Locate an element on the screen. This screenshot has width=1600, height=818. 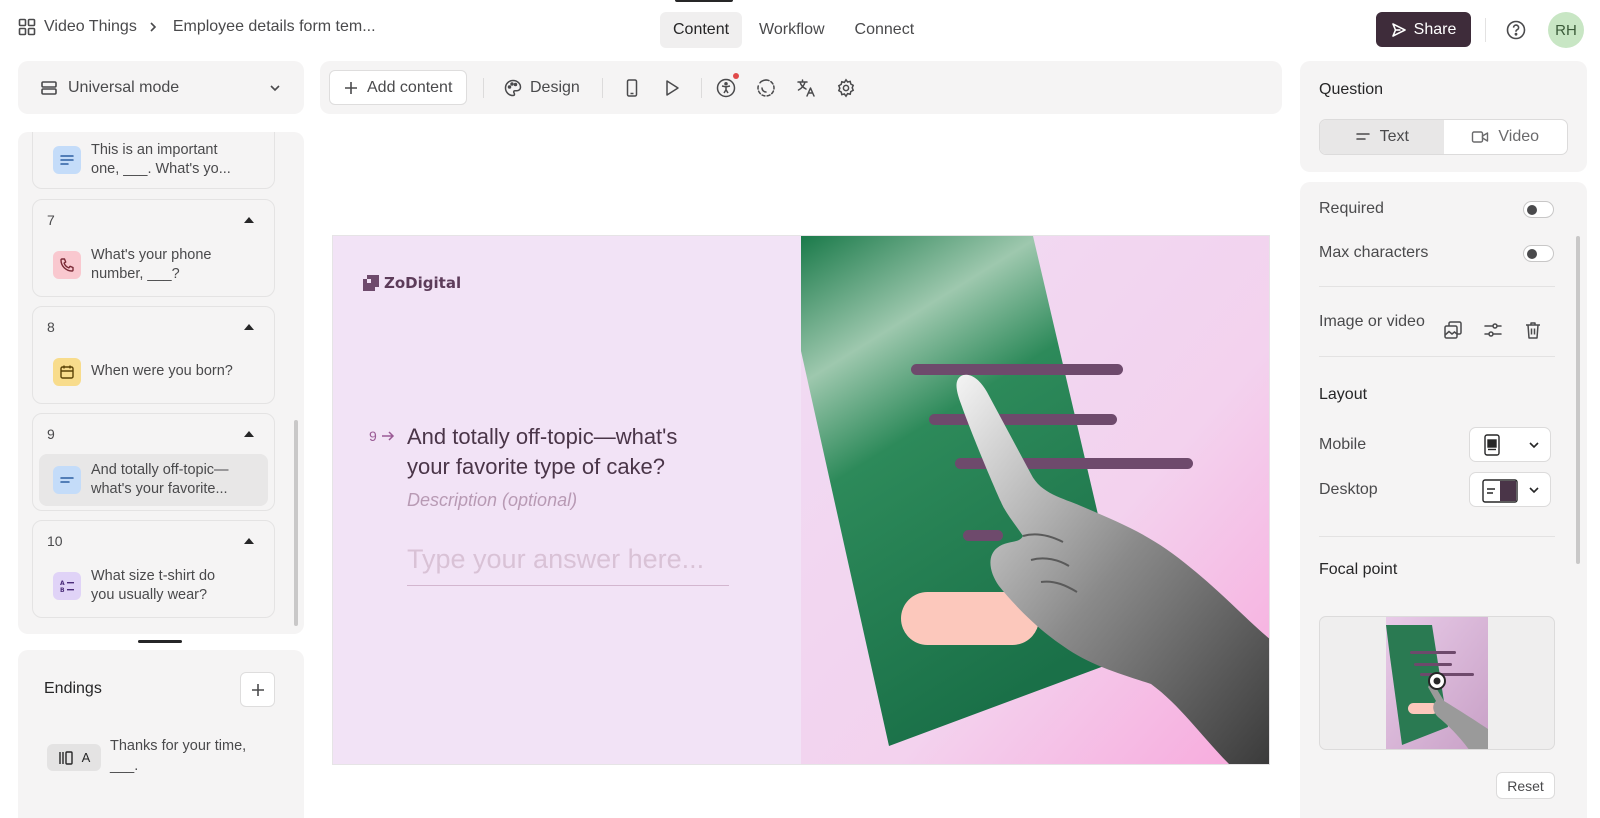
question-item: What's your phone number, ___? is located at coordinates (153, 265).